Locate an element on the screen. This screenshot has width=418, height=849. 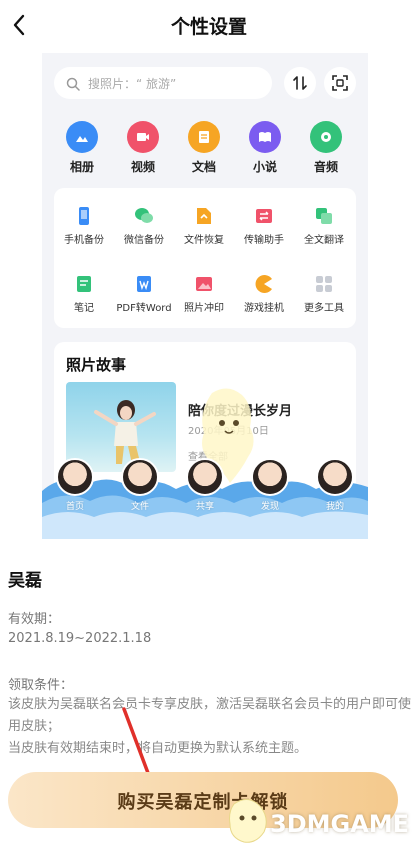
conditions-text: 该皮肤为吴磊联名会员卡专享皮肤，激活吴磊联名会员卡的用户即可使用皮肤； is located at coordinates (210, 715).